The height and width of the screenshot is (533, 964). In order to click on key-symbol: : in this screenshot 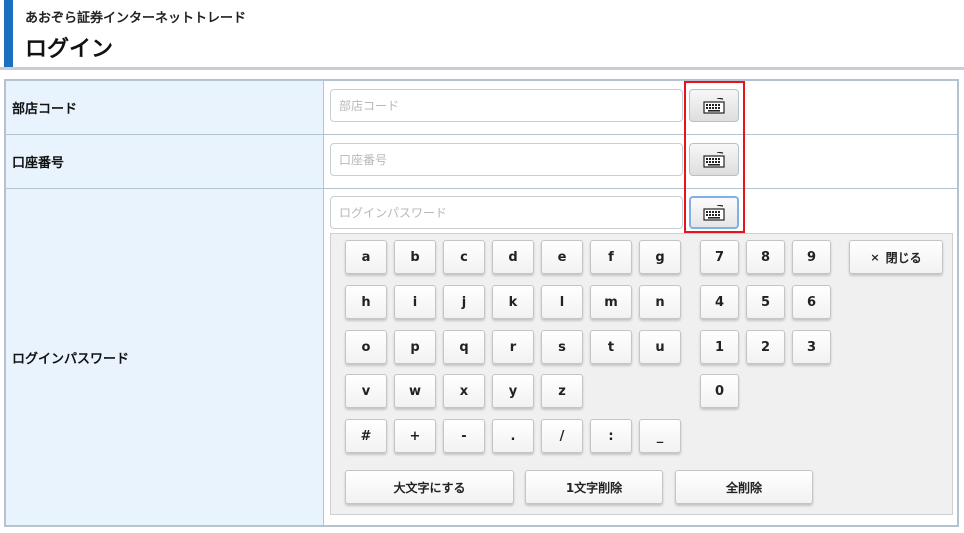, I will do `click(611, 436)`.